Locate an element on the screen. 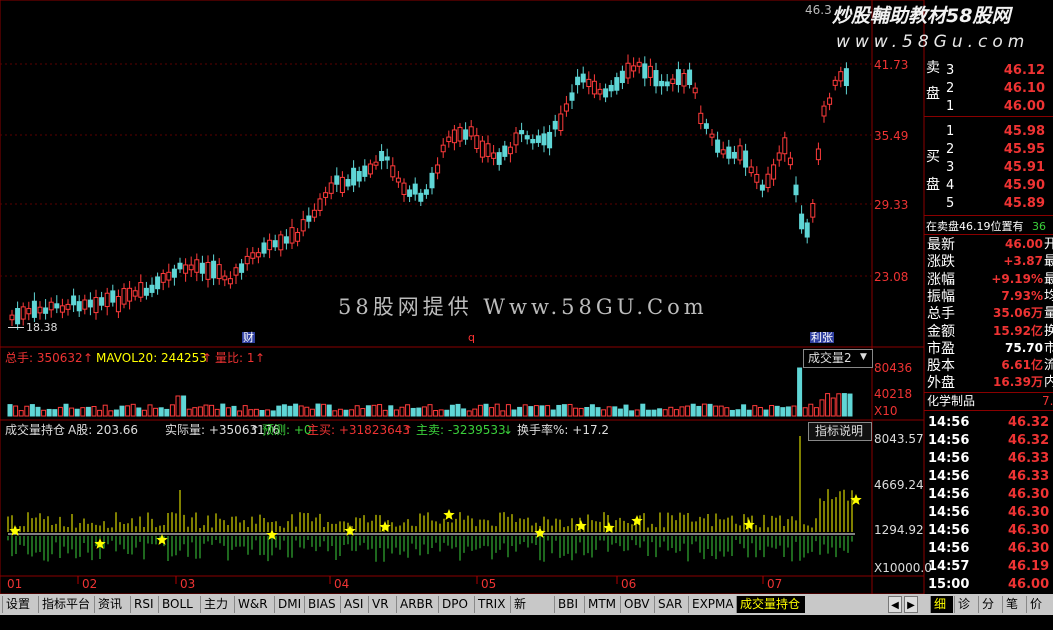 The image size is (1053, 630). right-tab-2: 诊 is located at coordinates (965, 604).